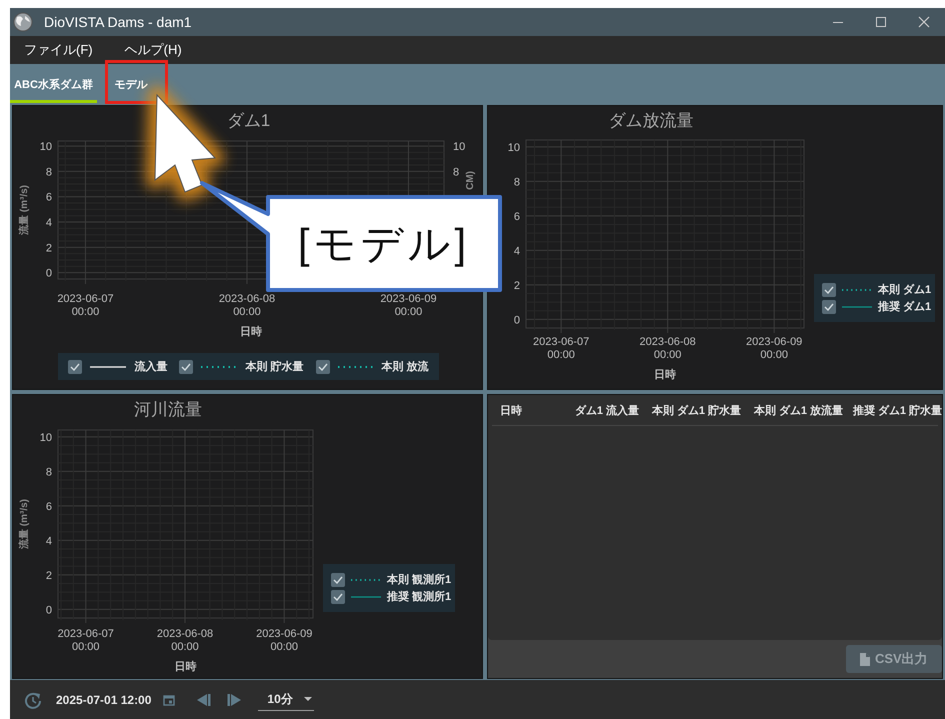 The height and width of the screenshot is (719, 945). I want to click on step-back-icon, so click(204, 699).